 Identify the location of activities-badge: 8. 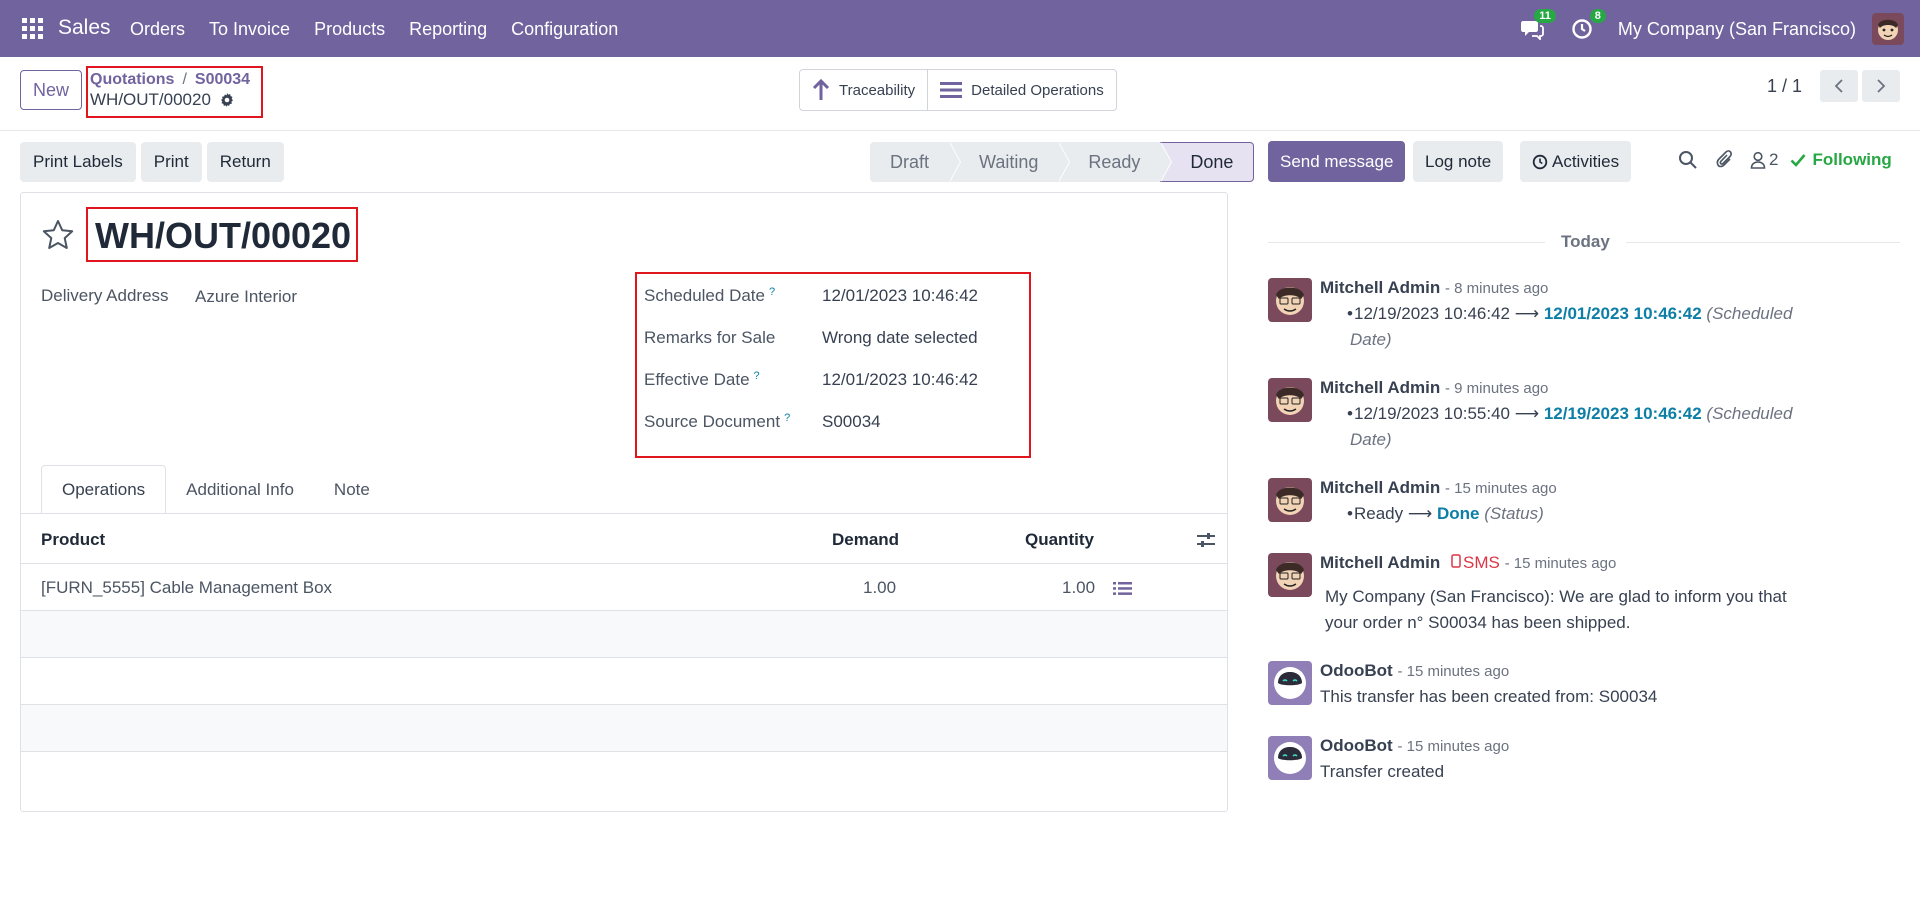
(1597, 16).